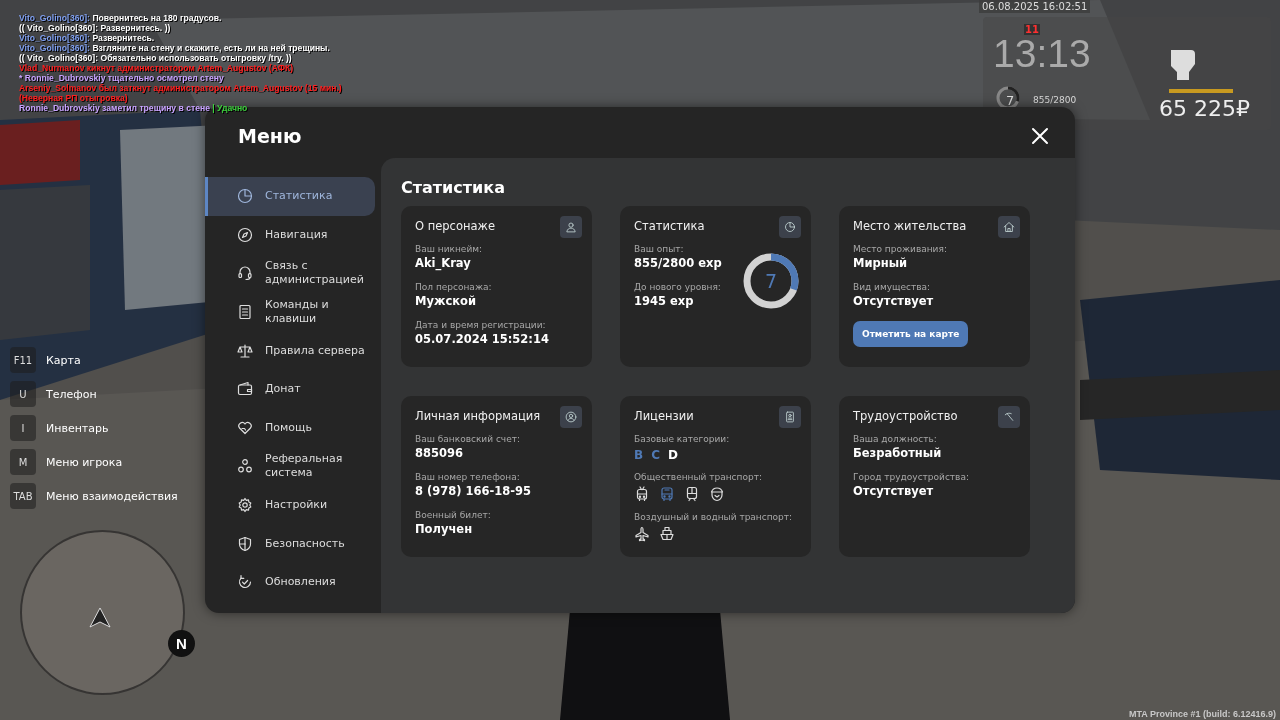 The height and width of the screenshot is (720, 1280). Describe the element at coordinates (900, 249) in the screenshot. I see `field-label: Место проживания:` at that location.